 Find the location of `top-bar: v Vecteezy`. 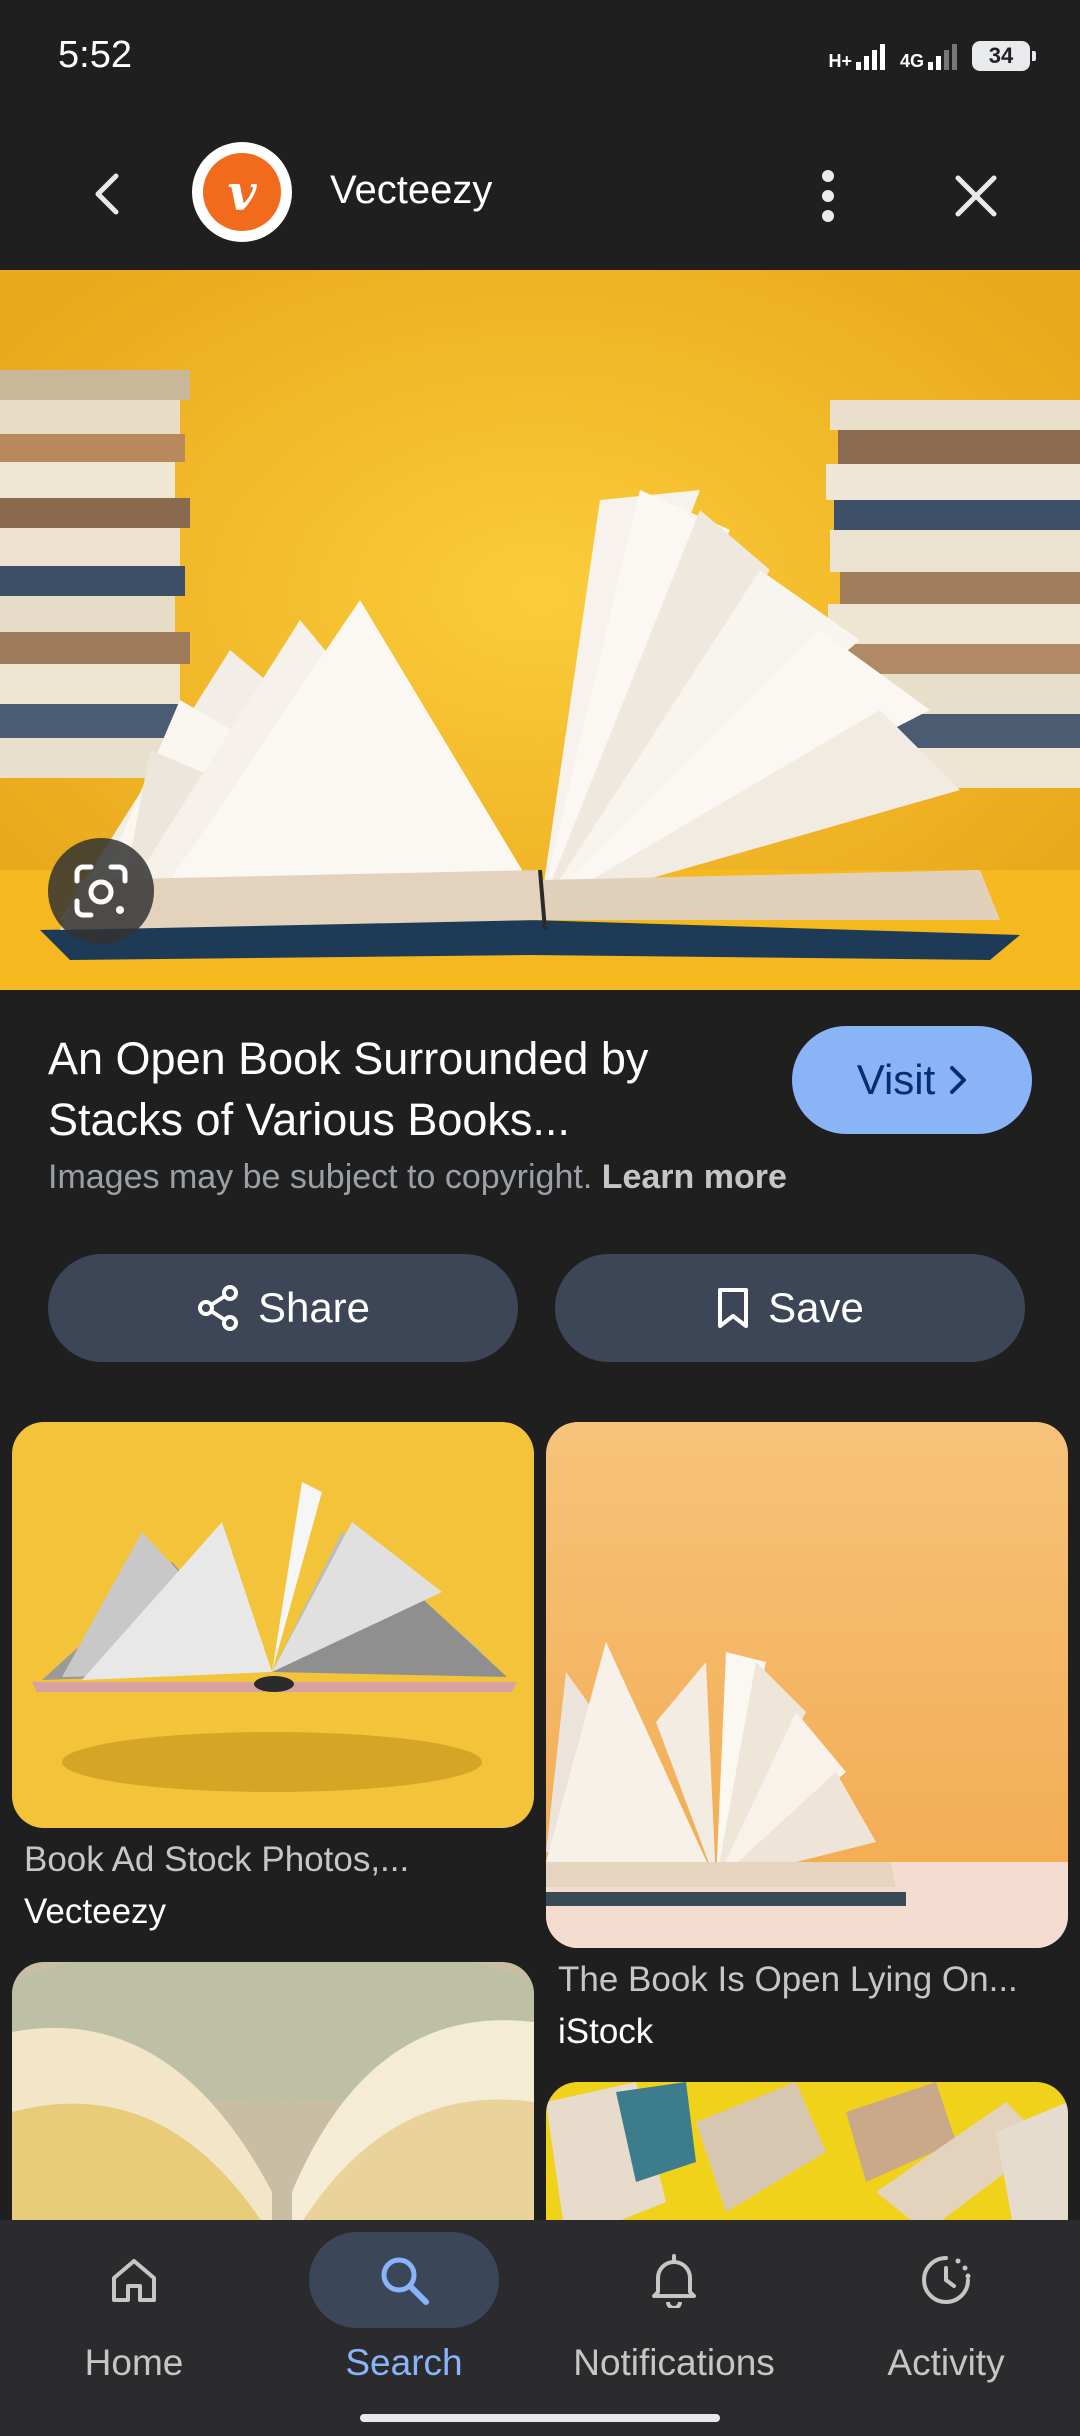

top-bar: v Vecteezy is located at coordinates (540, 195).